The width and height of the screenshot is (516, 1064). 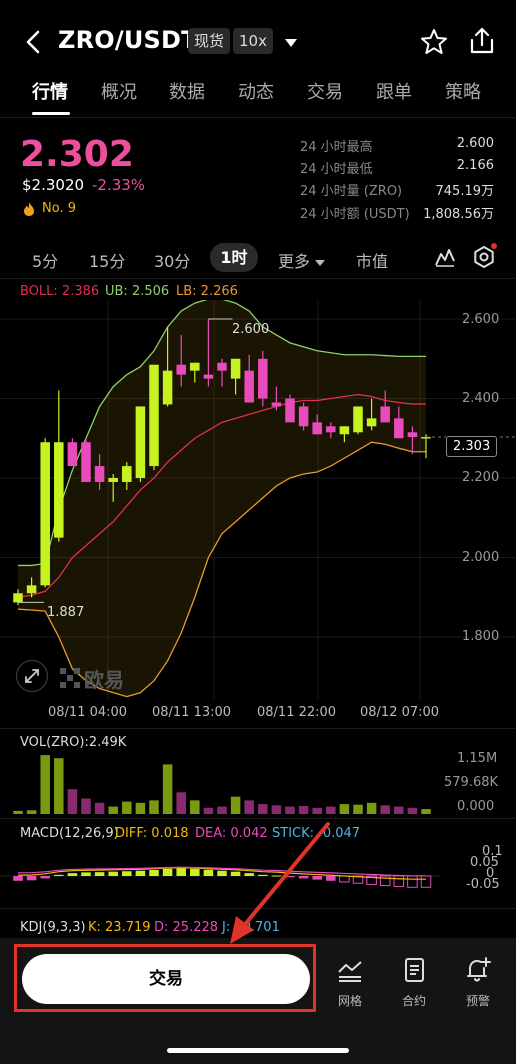 What do you see at coordinates (59, 208) in the screenshot?
I see `rank-badge: No. 9` at bounding box center [59, 208].